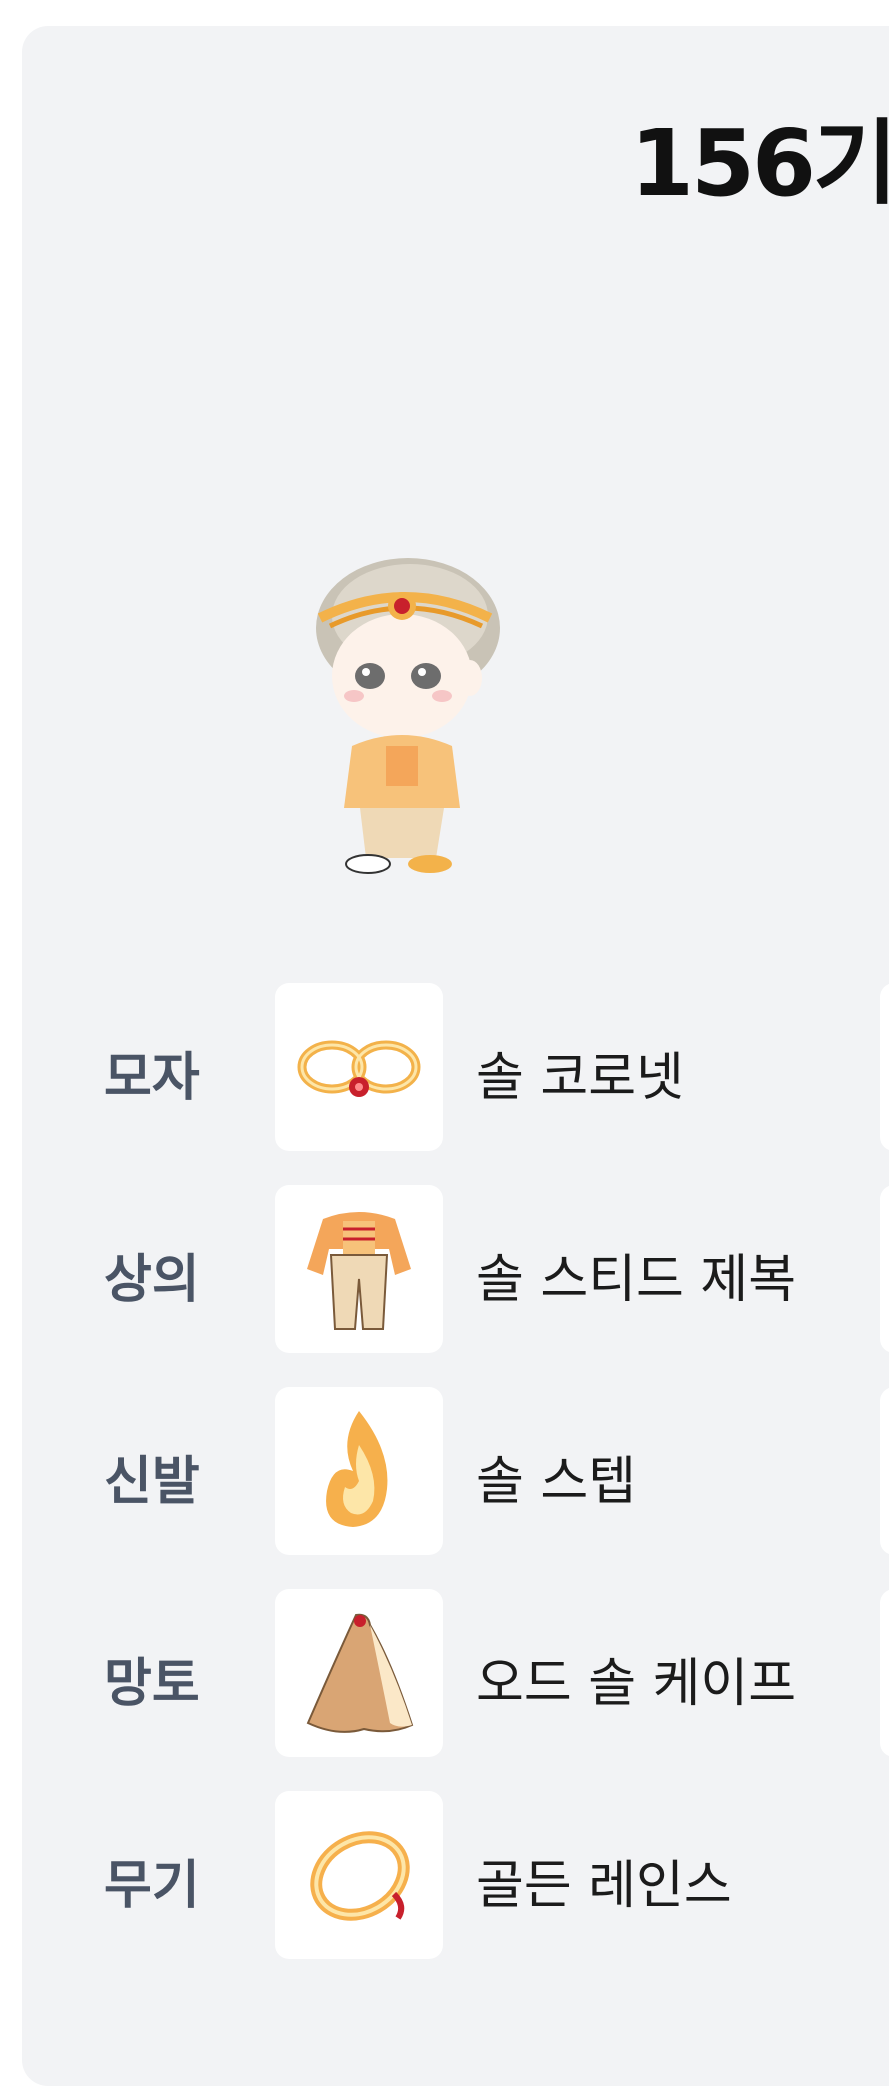 Image resolution: width=889 pixels, height=2086 pixels. What do you see at coordinates (455, 1472) in the screenshot?
I see `equipment-row-shoes: 신발 솔 스텝` at bounding box center [455, 1472].